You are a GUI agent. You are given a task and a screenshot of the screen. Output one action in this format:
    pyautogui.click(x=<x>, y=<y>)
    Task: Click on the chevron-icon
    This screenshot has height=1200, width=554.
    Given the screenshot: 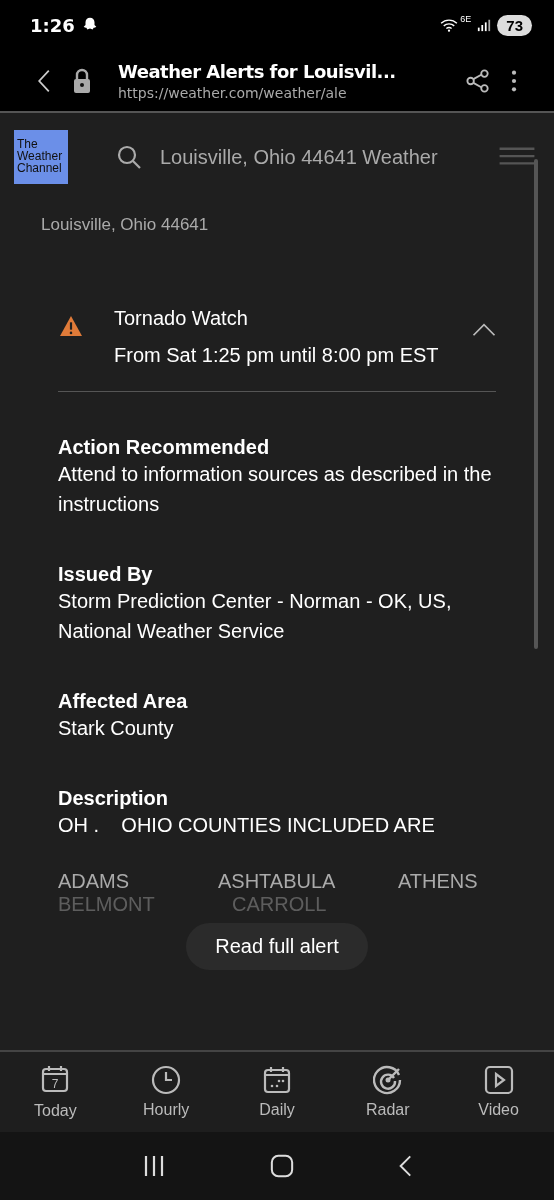 What is the action you would take?
    pyautogui.click(x=484, y=330)
    